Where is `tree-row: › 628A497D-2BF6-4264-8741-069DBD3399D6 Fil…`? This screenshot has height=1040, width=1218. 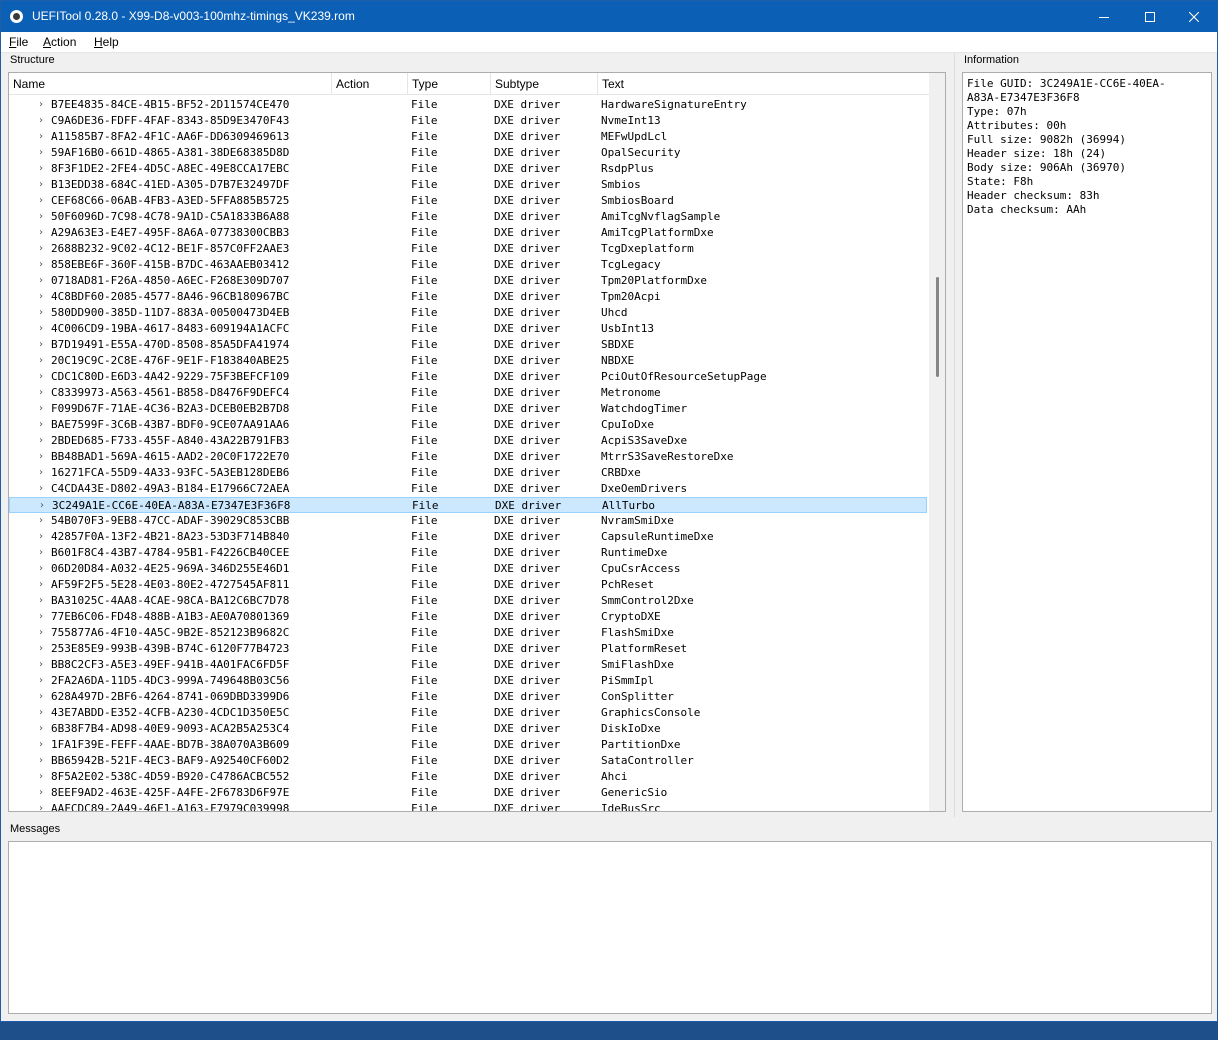
tree-row: › 628A497D-2BF6-4264-8741-069DBD3399D6 Fil… is located at coordinates (468, 697).